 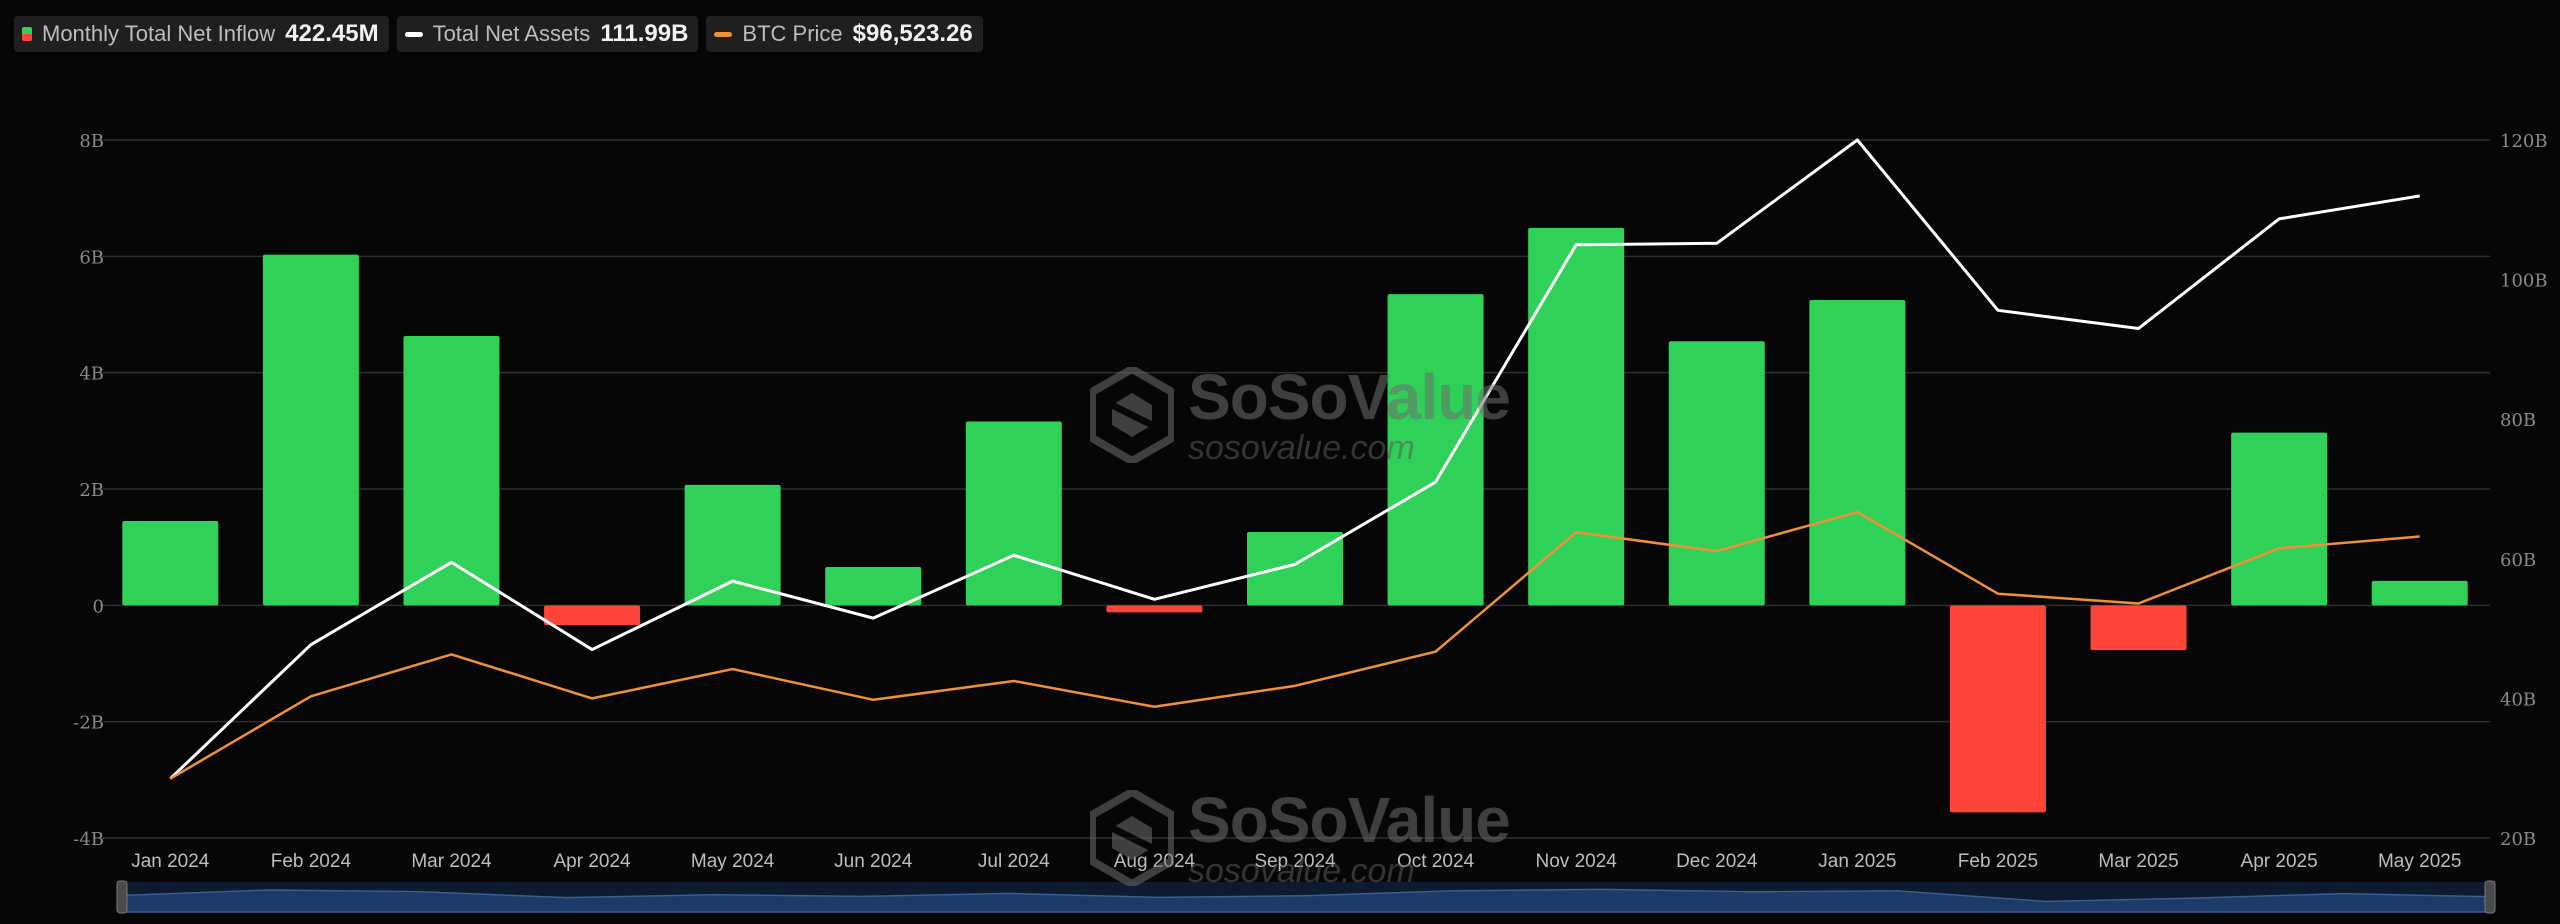 I want to click on bar-nov-2024, so click(x=1576, y=416).